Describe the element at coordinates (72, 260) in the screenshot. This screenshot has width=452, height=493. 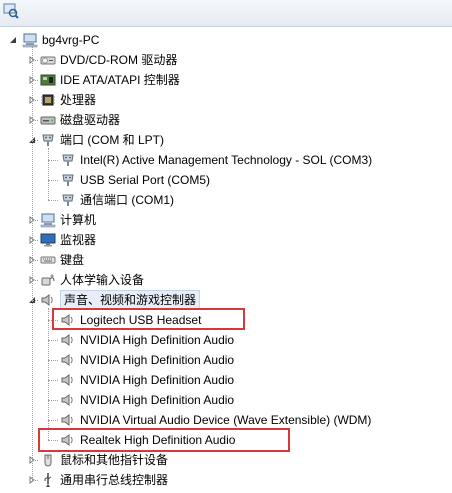
I see `category-label: 键盘` at that location.